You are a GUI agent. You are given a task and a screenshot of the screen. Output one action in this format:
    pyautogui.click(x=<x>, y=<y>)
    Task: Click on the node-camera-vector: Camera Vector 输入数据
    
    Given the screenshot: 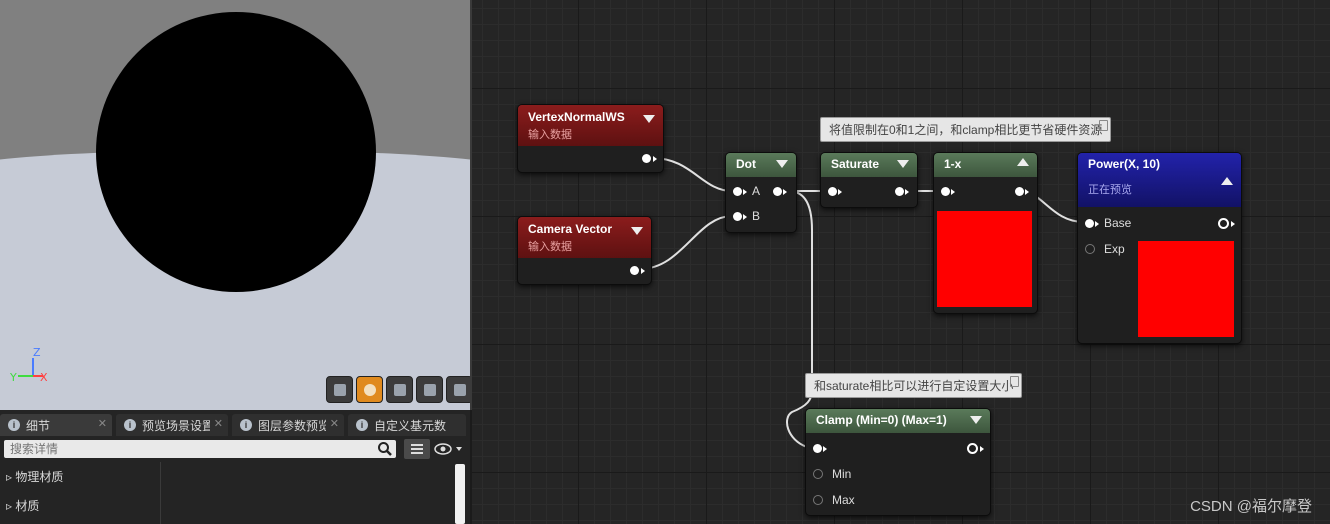 What is the action you would take?
    pyautogui.click(x=584, y=250)
    